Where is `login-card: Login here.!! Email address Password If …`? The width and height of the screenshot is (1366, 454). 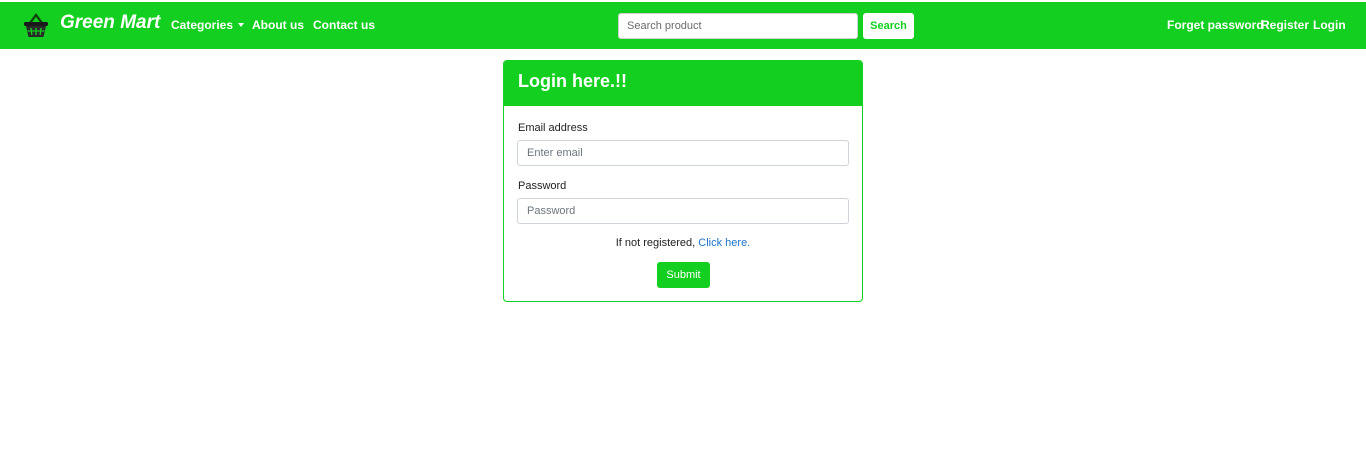 login-card: Login here.!! Email address Password If … is located at coordinates (683, 181).